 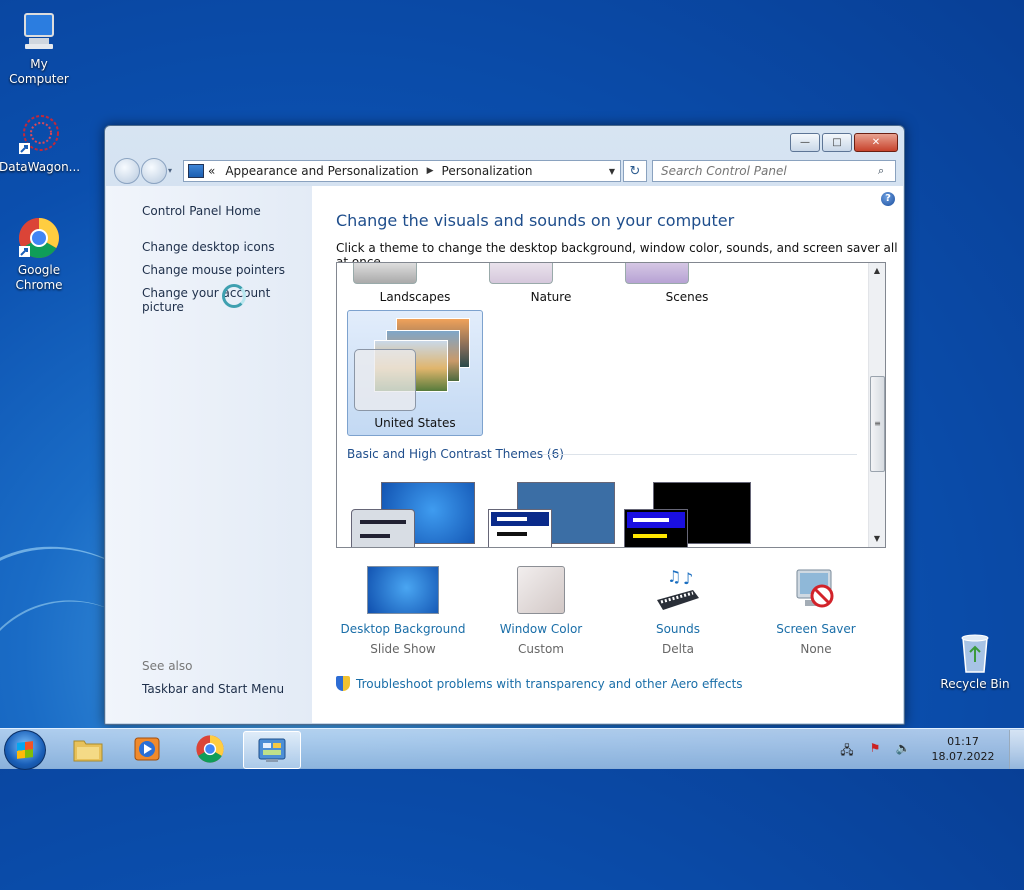 I want to click on windows-logo-icon, so click(x=25, y=750).